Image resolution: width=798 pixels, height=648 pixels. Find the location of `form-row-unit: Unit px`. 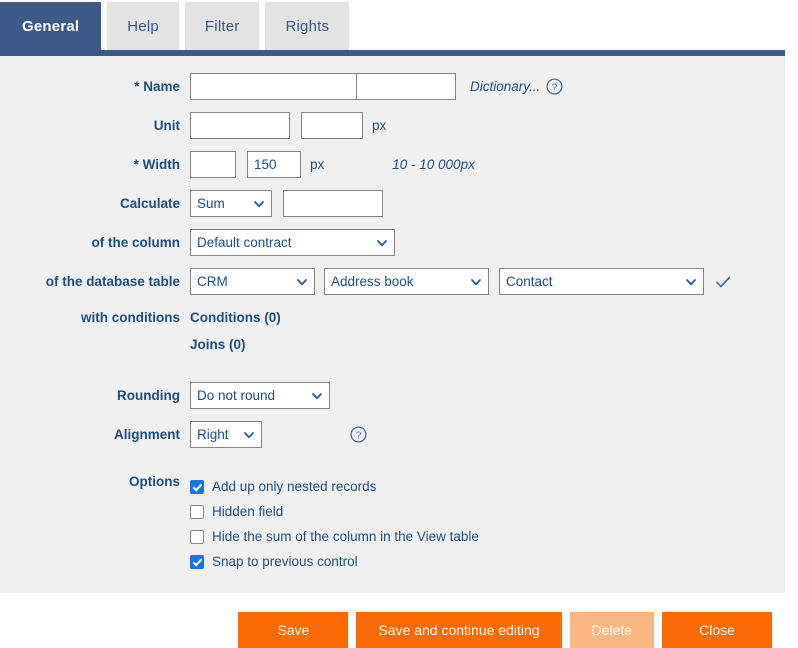

form-row-unit: Unit px is located at coordinates (392, 125).